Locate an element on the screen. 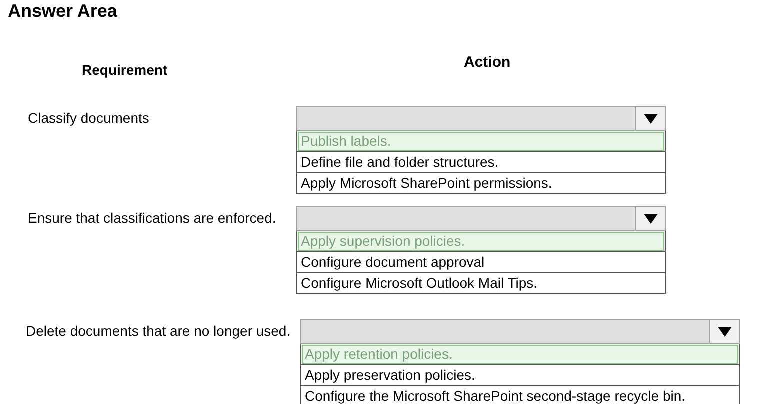  requirement-label: Ensure that classifications are enforced. is located at coordinates (152, 218).